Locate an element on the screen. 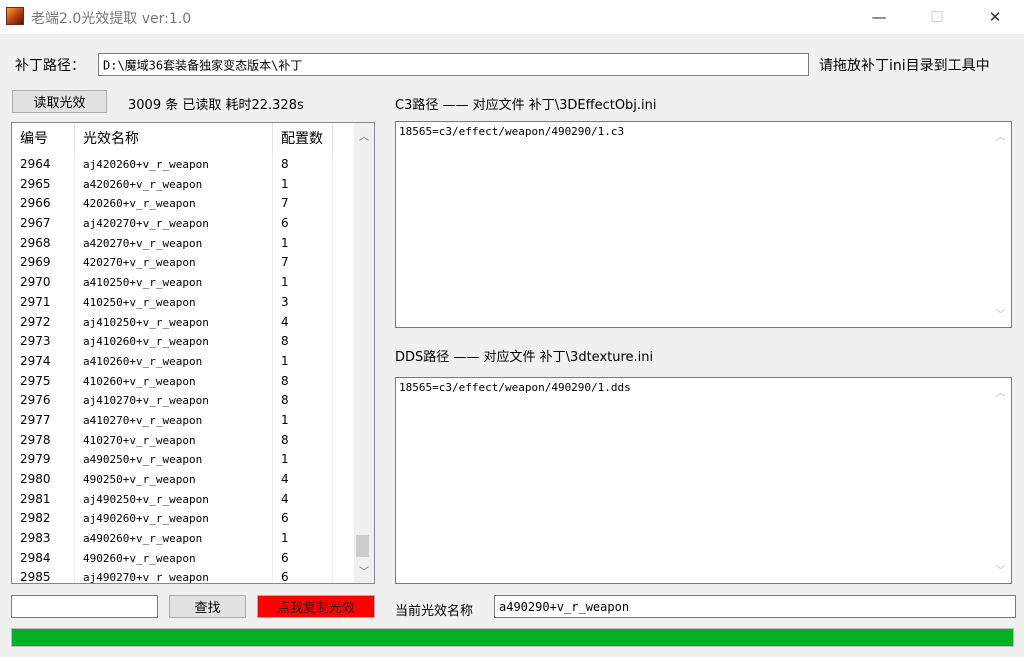  patch-path-label: 补丁路径： is located at coordinates (50, 66).